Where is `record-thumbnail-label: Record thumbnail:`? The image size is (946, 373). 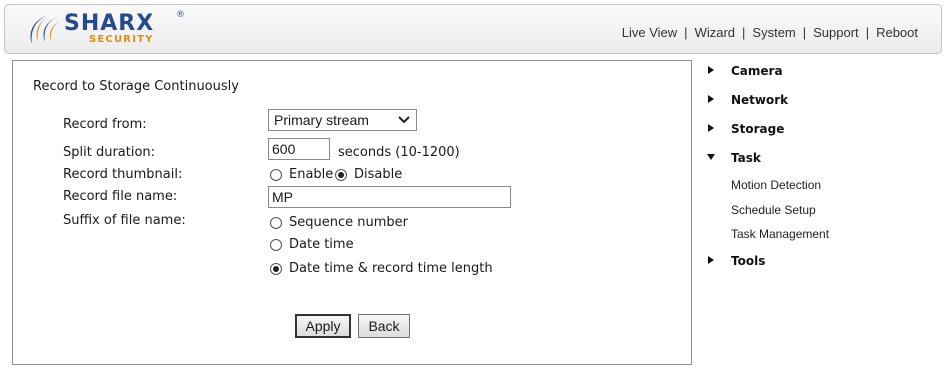
record-thumbnail-label: Record thumbnail: is located at coordinates (123, 174).